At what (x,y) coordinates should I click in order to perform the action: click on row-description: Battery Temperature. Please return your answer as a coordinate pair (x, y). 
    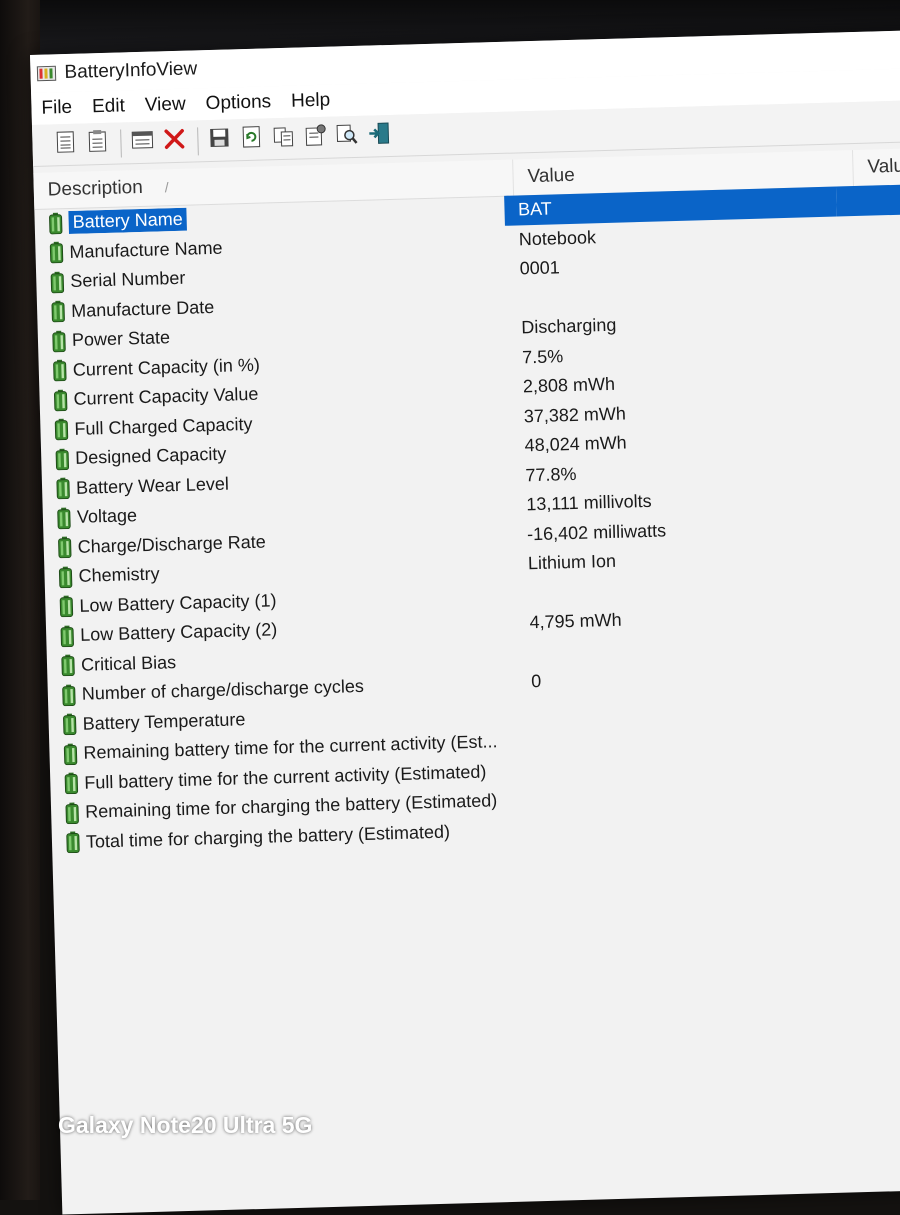
    Looking at the image, I should click on (163, 722).